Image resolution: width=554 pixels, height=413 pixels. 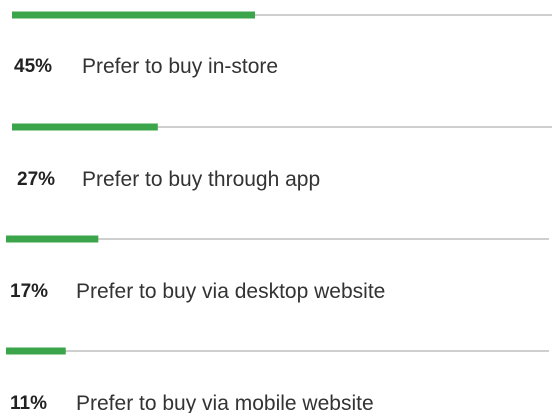 I want to click on category-label: Prefer to buy through app, so click(x=201, y=179).